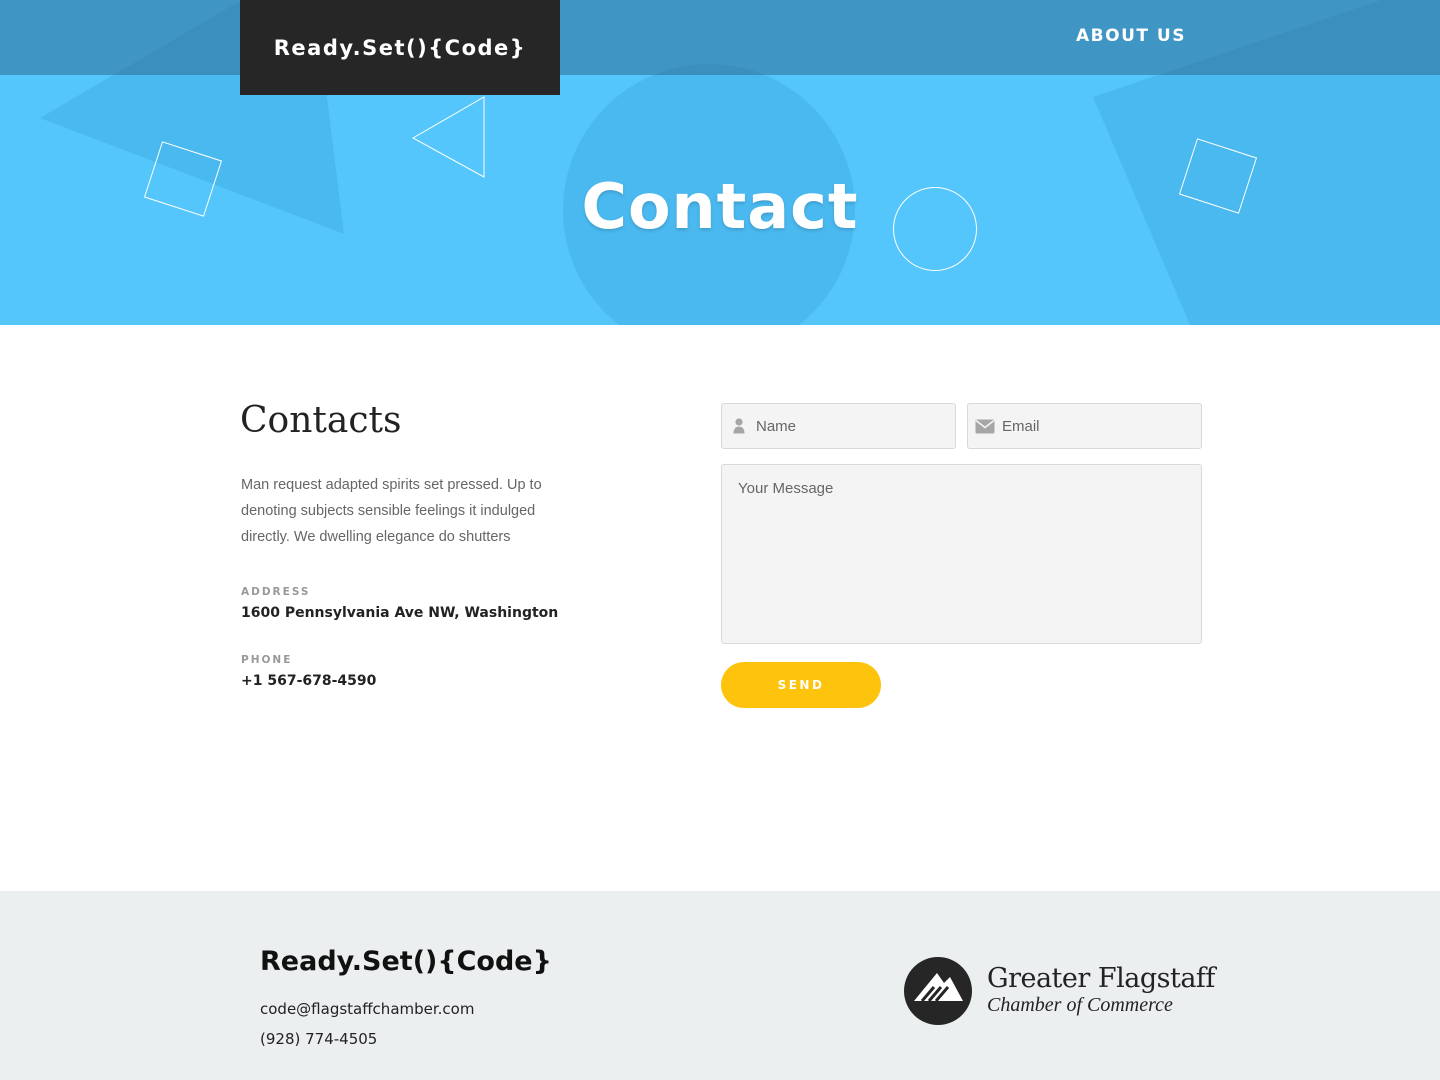  Describe the element at coordinates (1101, 978) in the screenshot. I see `chamber-title: Greater Flagstaff` at that location.